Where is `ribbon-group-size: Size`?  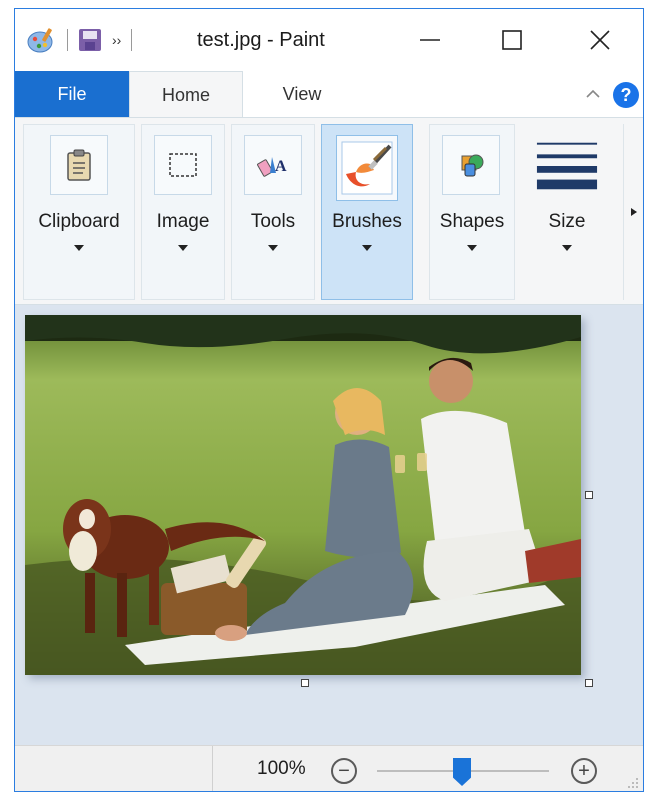 ribbon-group-size: Size is located at coordinates (567, 212).